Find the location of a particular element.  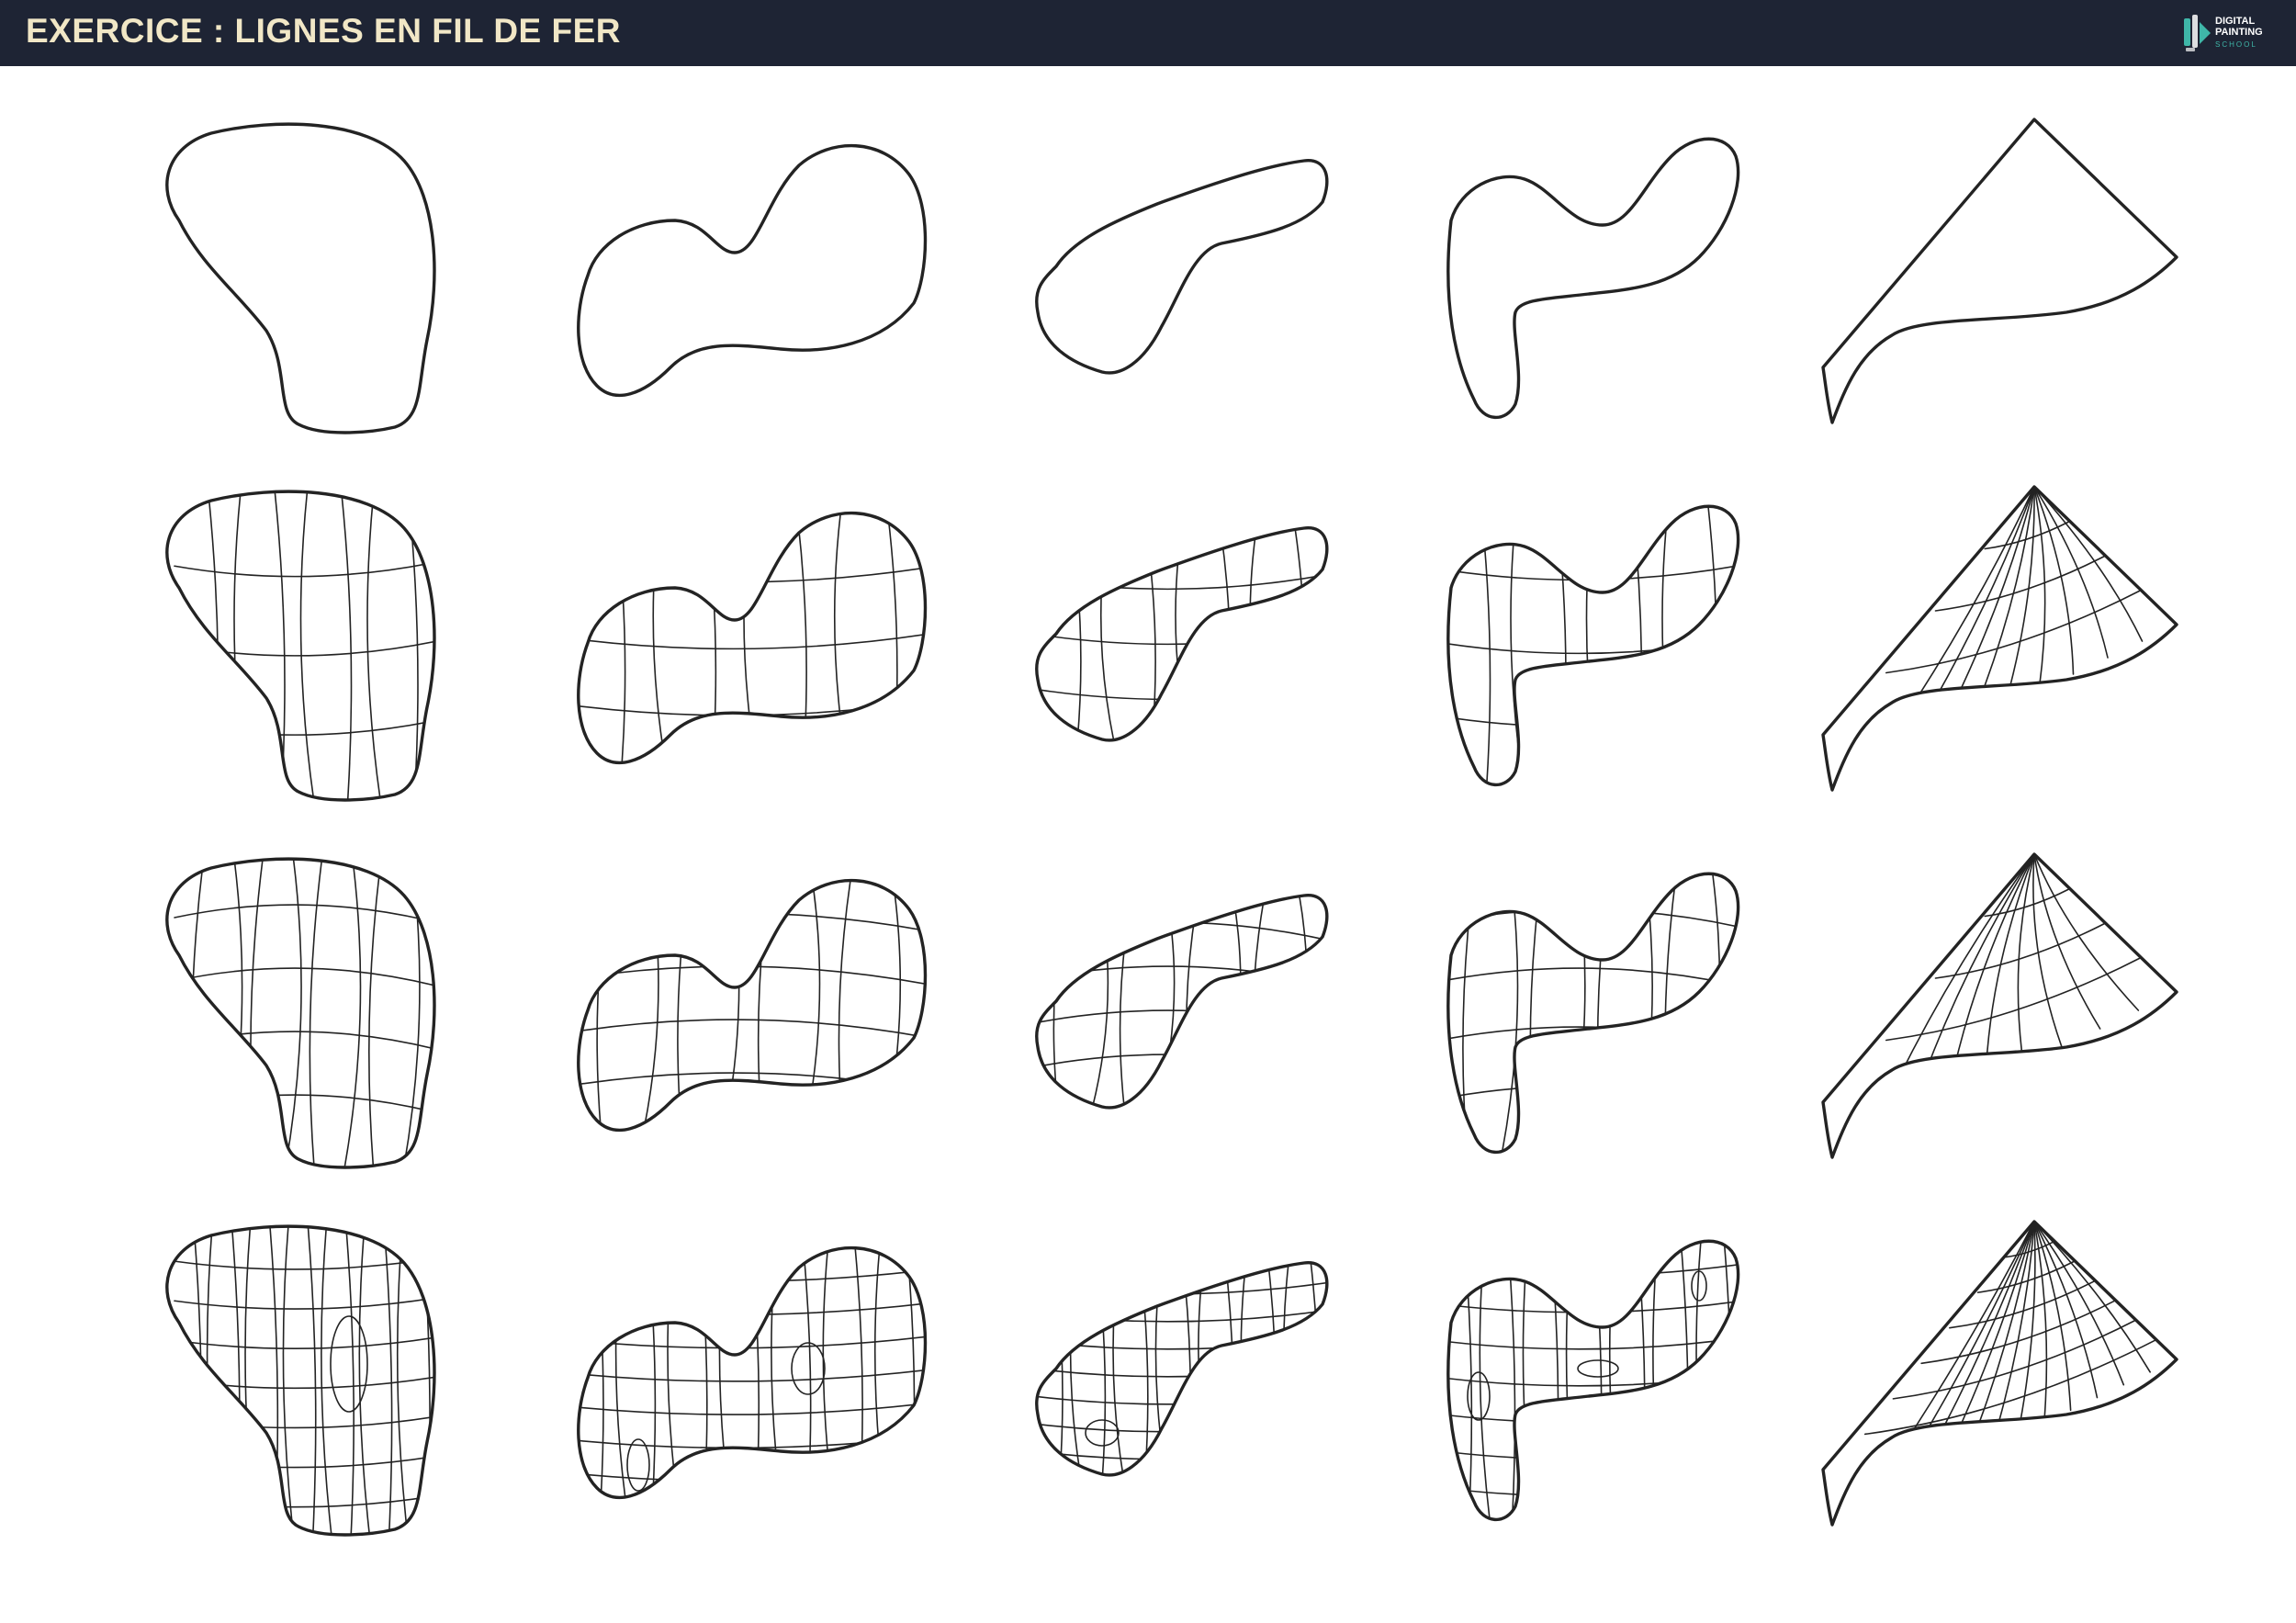

page-title: EXERCICE : LIGNES EN FIL DE FER is located at coordinates (324, 31).